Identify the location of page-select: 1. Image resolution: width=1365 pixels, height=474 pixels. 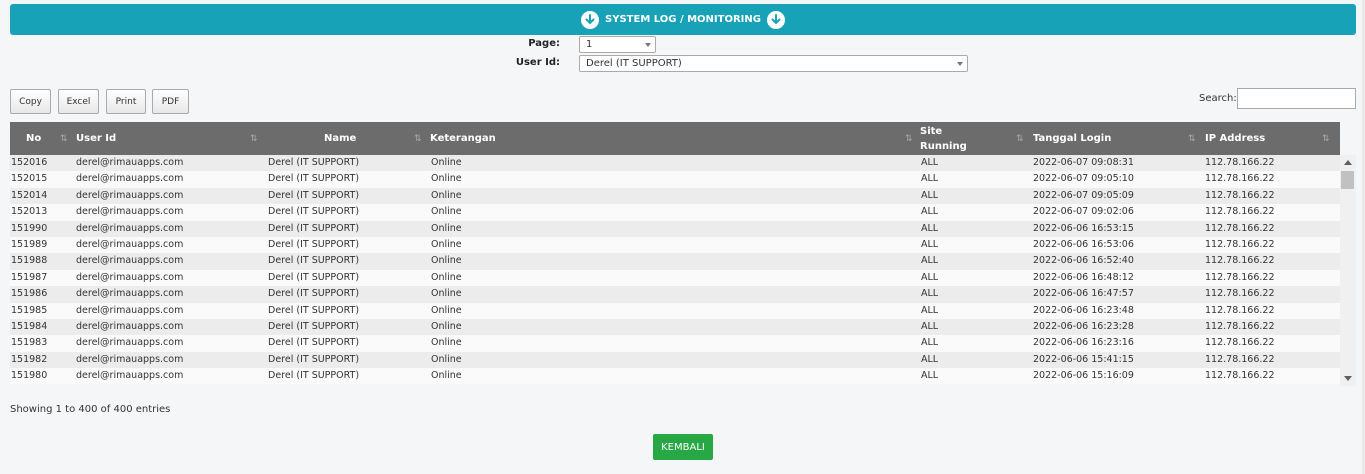
(617, 44).